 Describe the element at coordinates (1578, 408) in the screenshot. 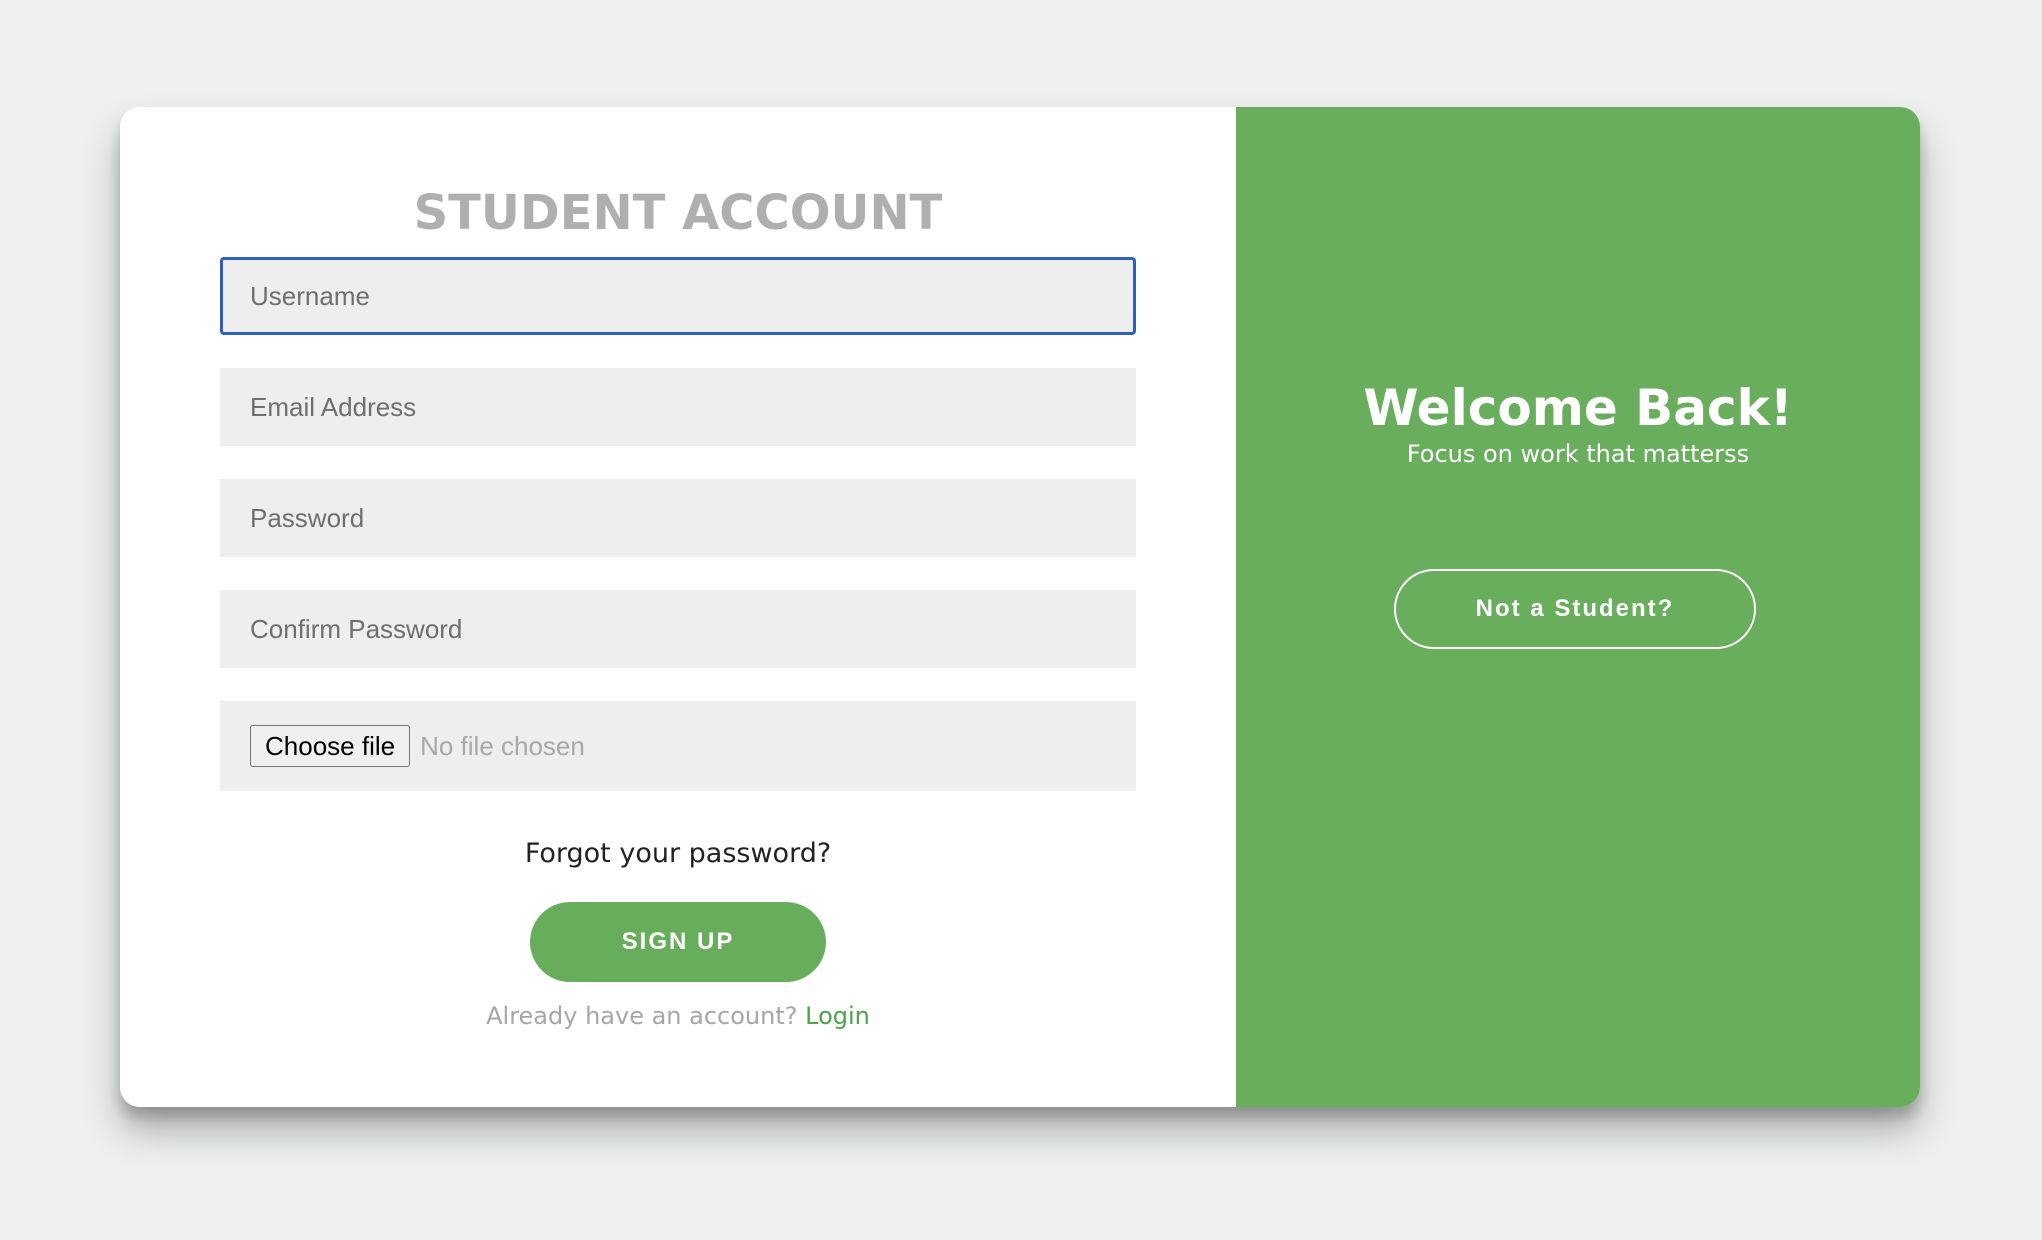

I see `welcome-title: Welcome Back!` at that location.